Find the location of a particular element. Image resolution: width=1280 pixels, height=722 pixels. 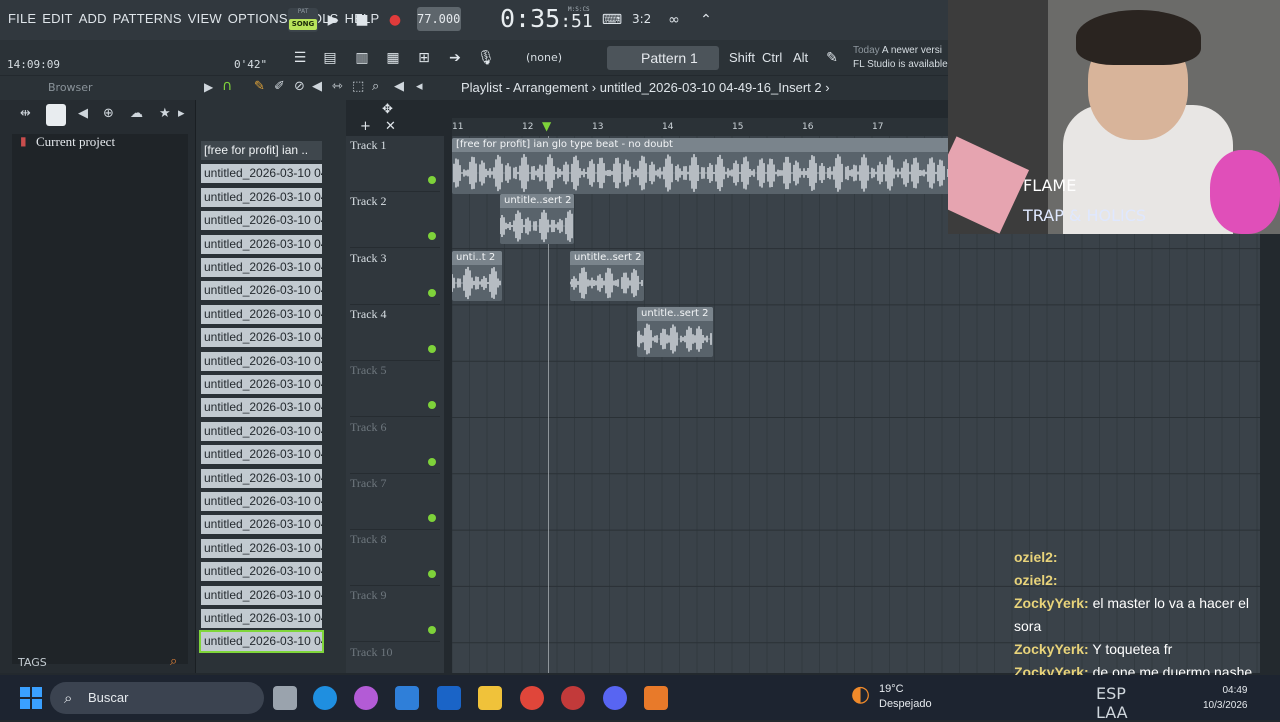

news-icon: ✎ is located at coordinates (832, 58).